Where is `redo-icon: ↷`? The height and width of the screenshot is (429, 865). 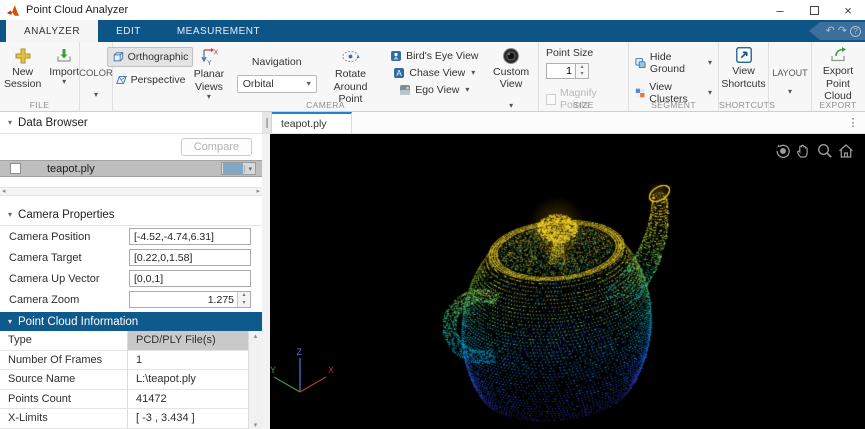 redo-icon: ↷ is located at coordinates (842, 31).